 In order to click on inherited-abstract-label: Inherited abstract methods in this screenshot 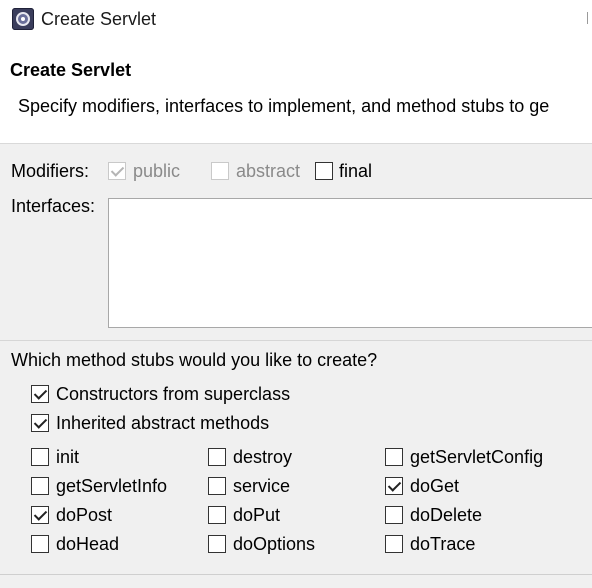, I will do `click(163, 423)`.